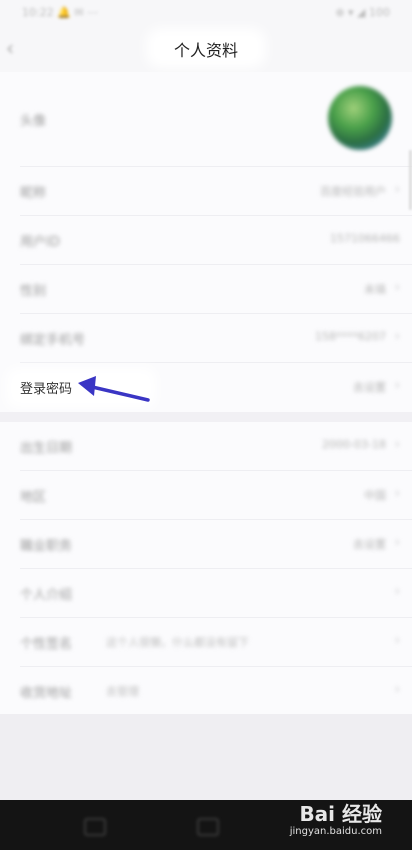 Image resolution: width=412 pixels, height=850 pixels. What do you see at coordinates (53, 340) in the screenshot?
I see `row-label: 绑定手机号` at bounding box center [53, 340].